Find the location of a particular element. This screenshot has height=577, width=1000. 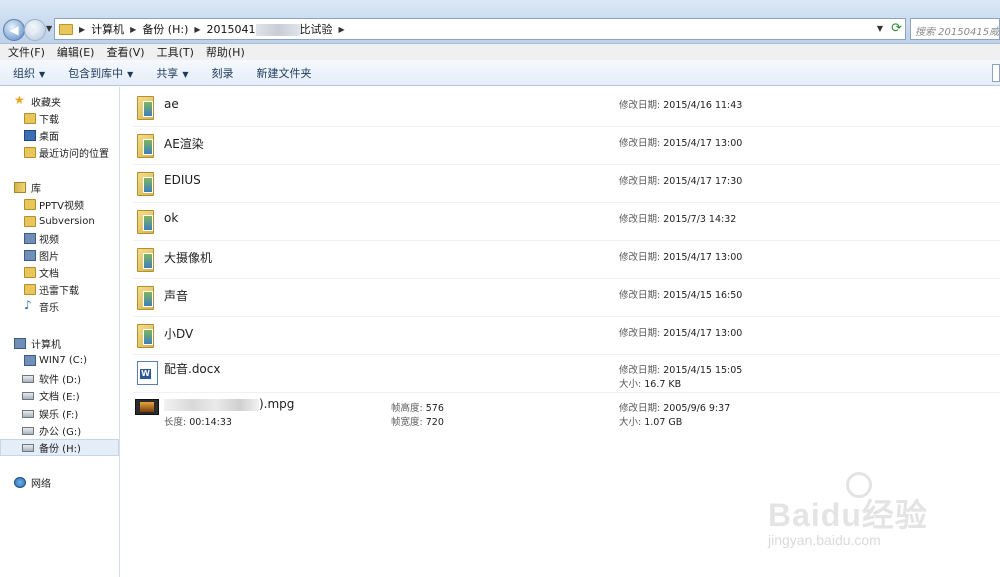

list-item: 声音 修改日期: 2015/4/15 16:50 is located at coordinates (566, 298).